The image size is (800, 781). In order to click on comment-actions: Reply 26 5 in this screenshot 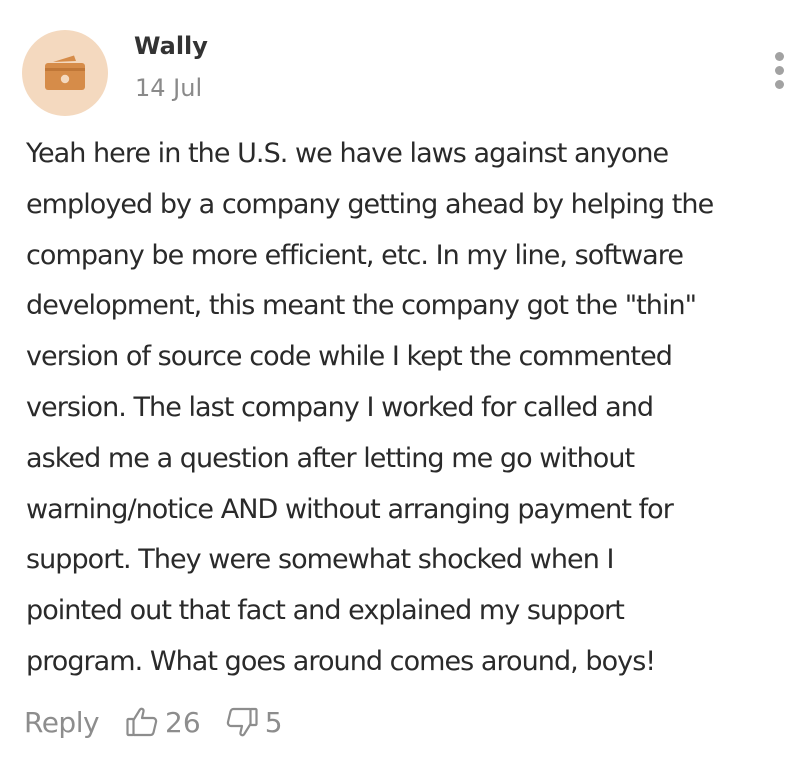, I will do `click(153, 722)`.